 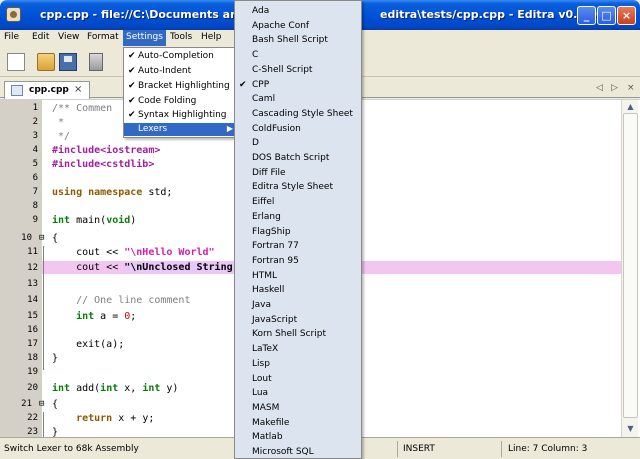 I want to click on lexer-item-makefile: Makefile, so click(x=298, y=423).